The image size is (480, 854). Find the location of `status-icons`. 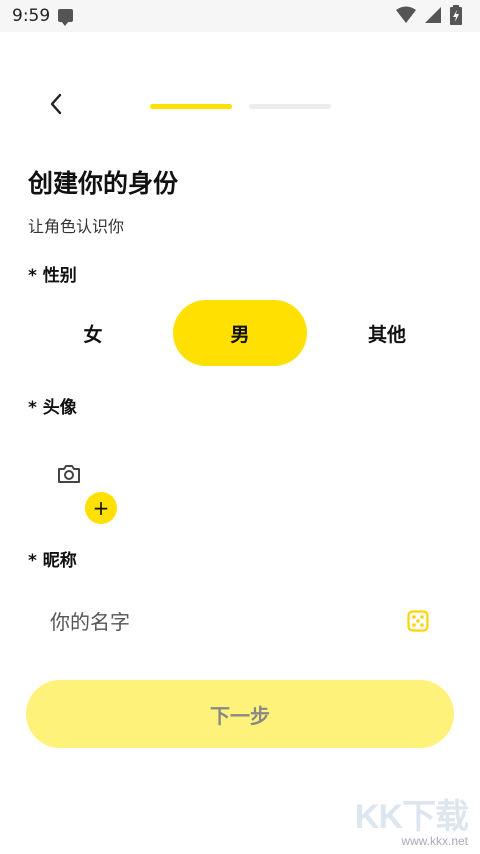

status-icons is located at coordinates (429, 15).